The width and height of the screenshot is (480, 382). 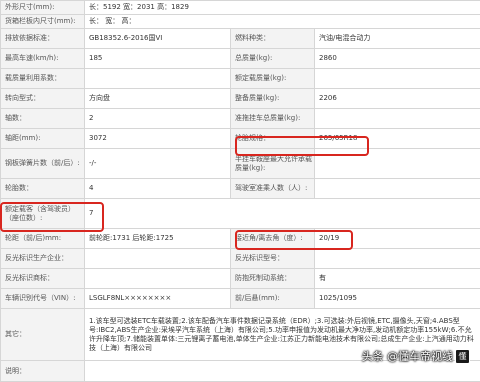 I want to click on tire-spec-highlight, so click(x=302, y=146).